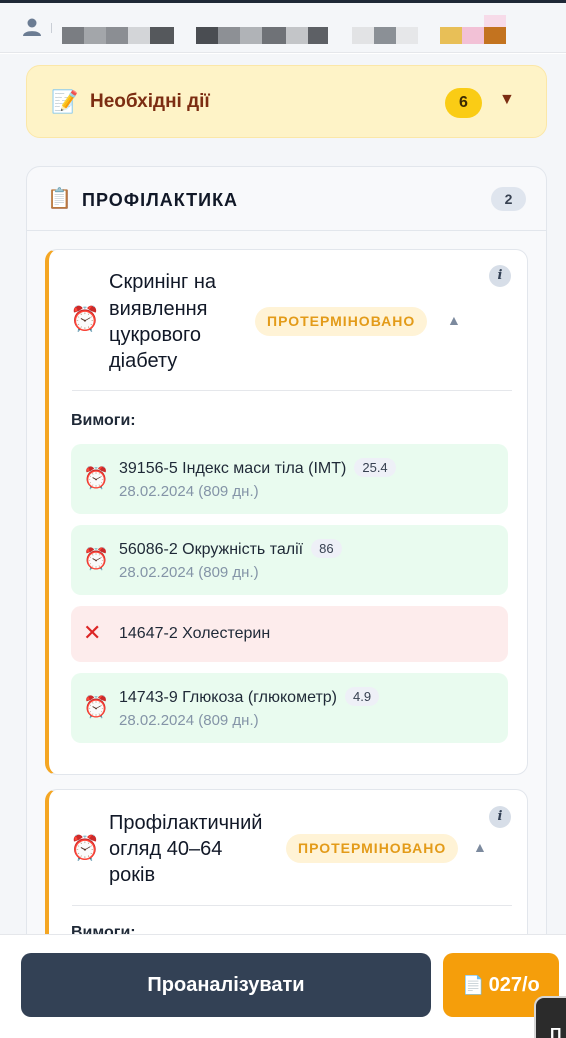 Image resolution: width=566 pixels, height=1038 pixels. Describe the element at coordinates (160, 200) in the screenshot. I see `section-title: ПРОФІЛАКТИКА` at that location.